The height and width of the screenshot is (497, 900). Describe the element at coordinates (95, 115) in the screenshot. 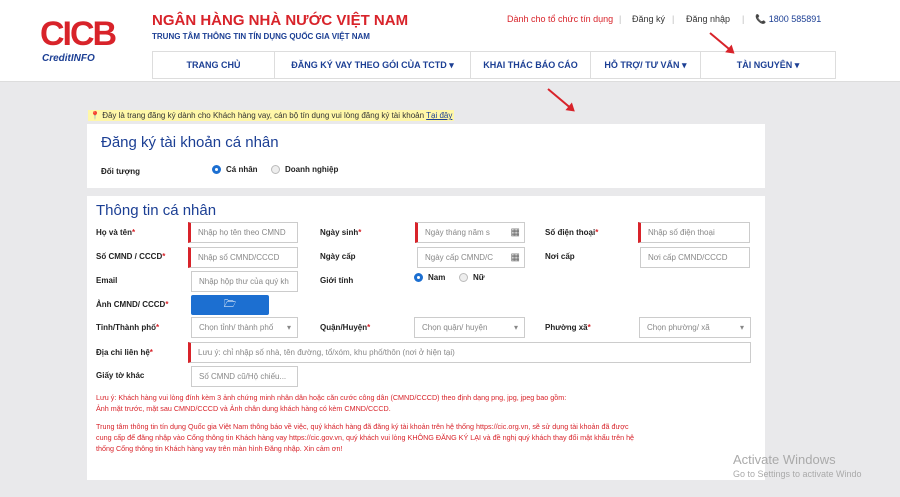

I see `map-pin-icon: 📍` at that location.